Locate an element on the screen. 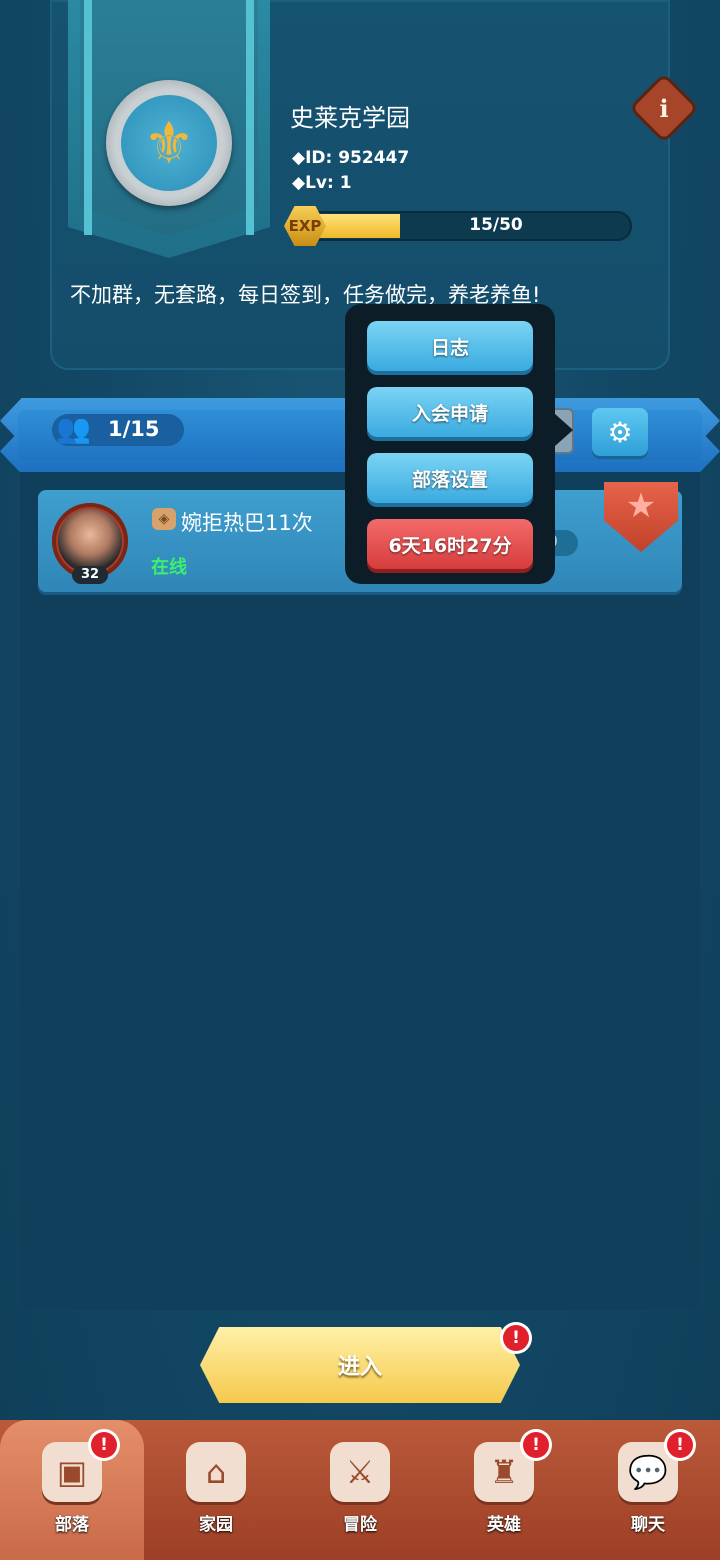 Image resolution: width=720 pixels, height=1560 pixels. member-status: 在线 is located at coordinates (169, 567).